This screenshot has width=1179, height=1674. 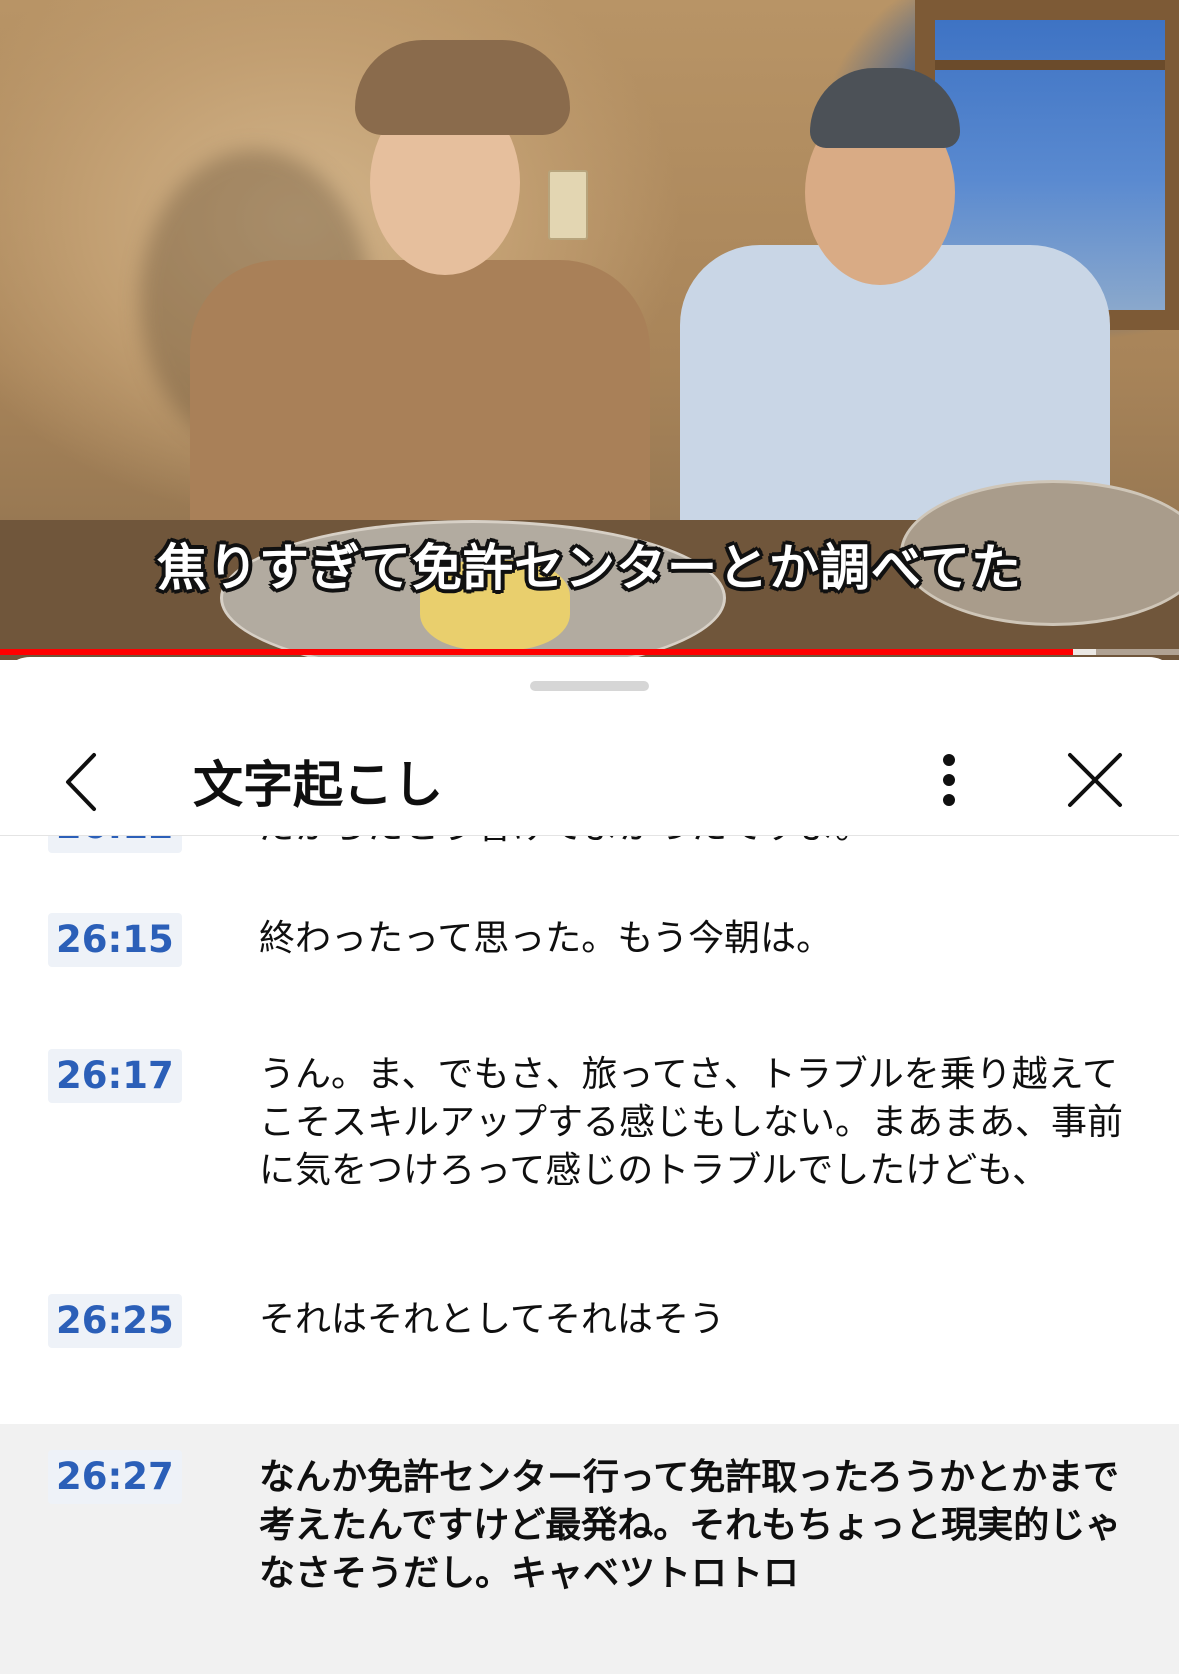 What do you see at coordinates (462, 87) in the screenshot?
I see `person-left-hat` at bounding box center [462, 87].